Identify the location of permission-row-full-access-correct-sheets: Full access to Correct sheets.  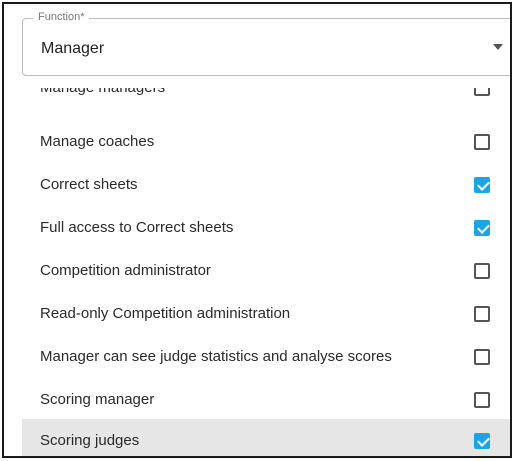
(266, 227).